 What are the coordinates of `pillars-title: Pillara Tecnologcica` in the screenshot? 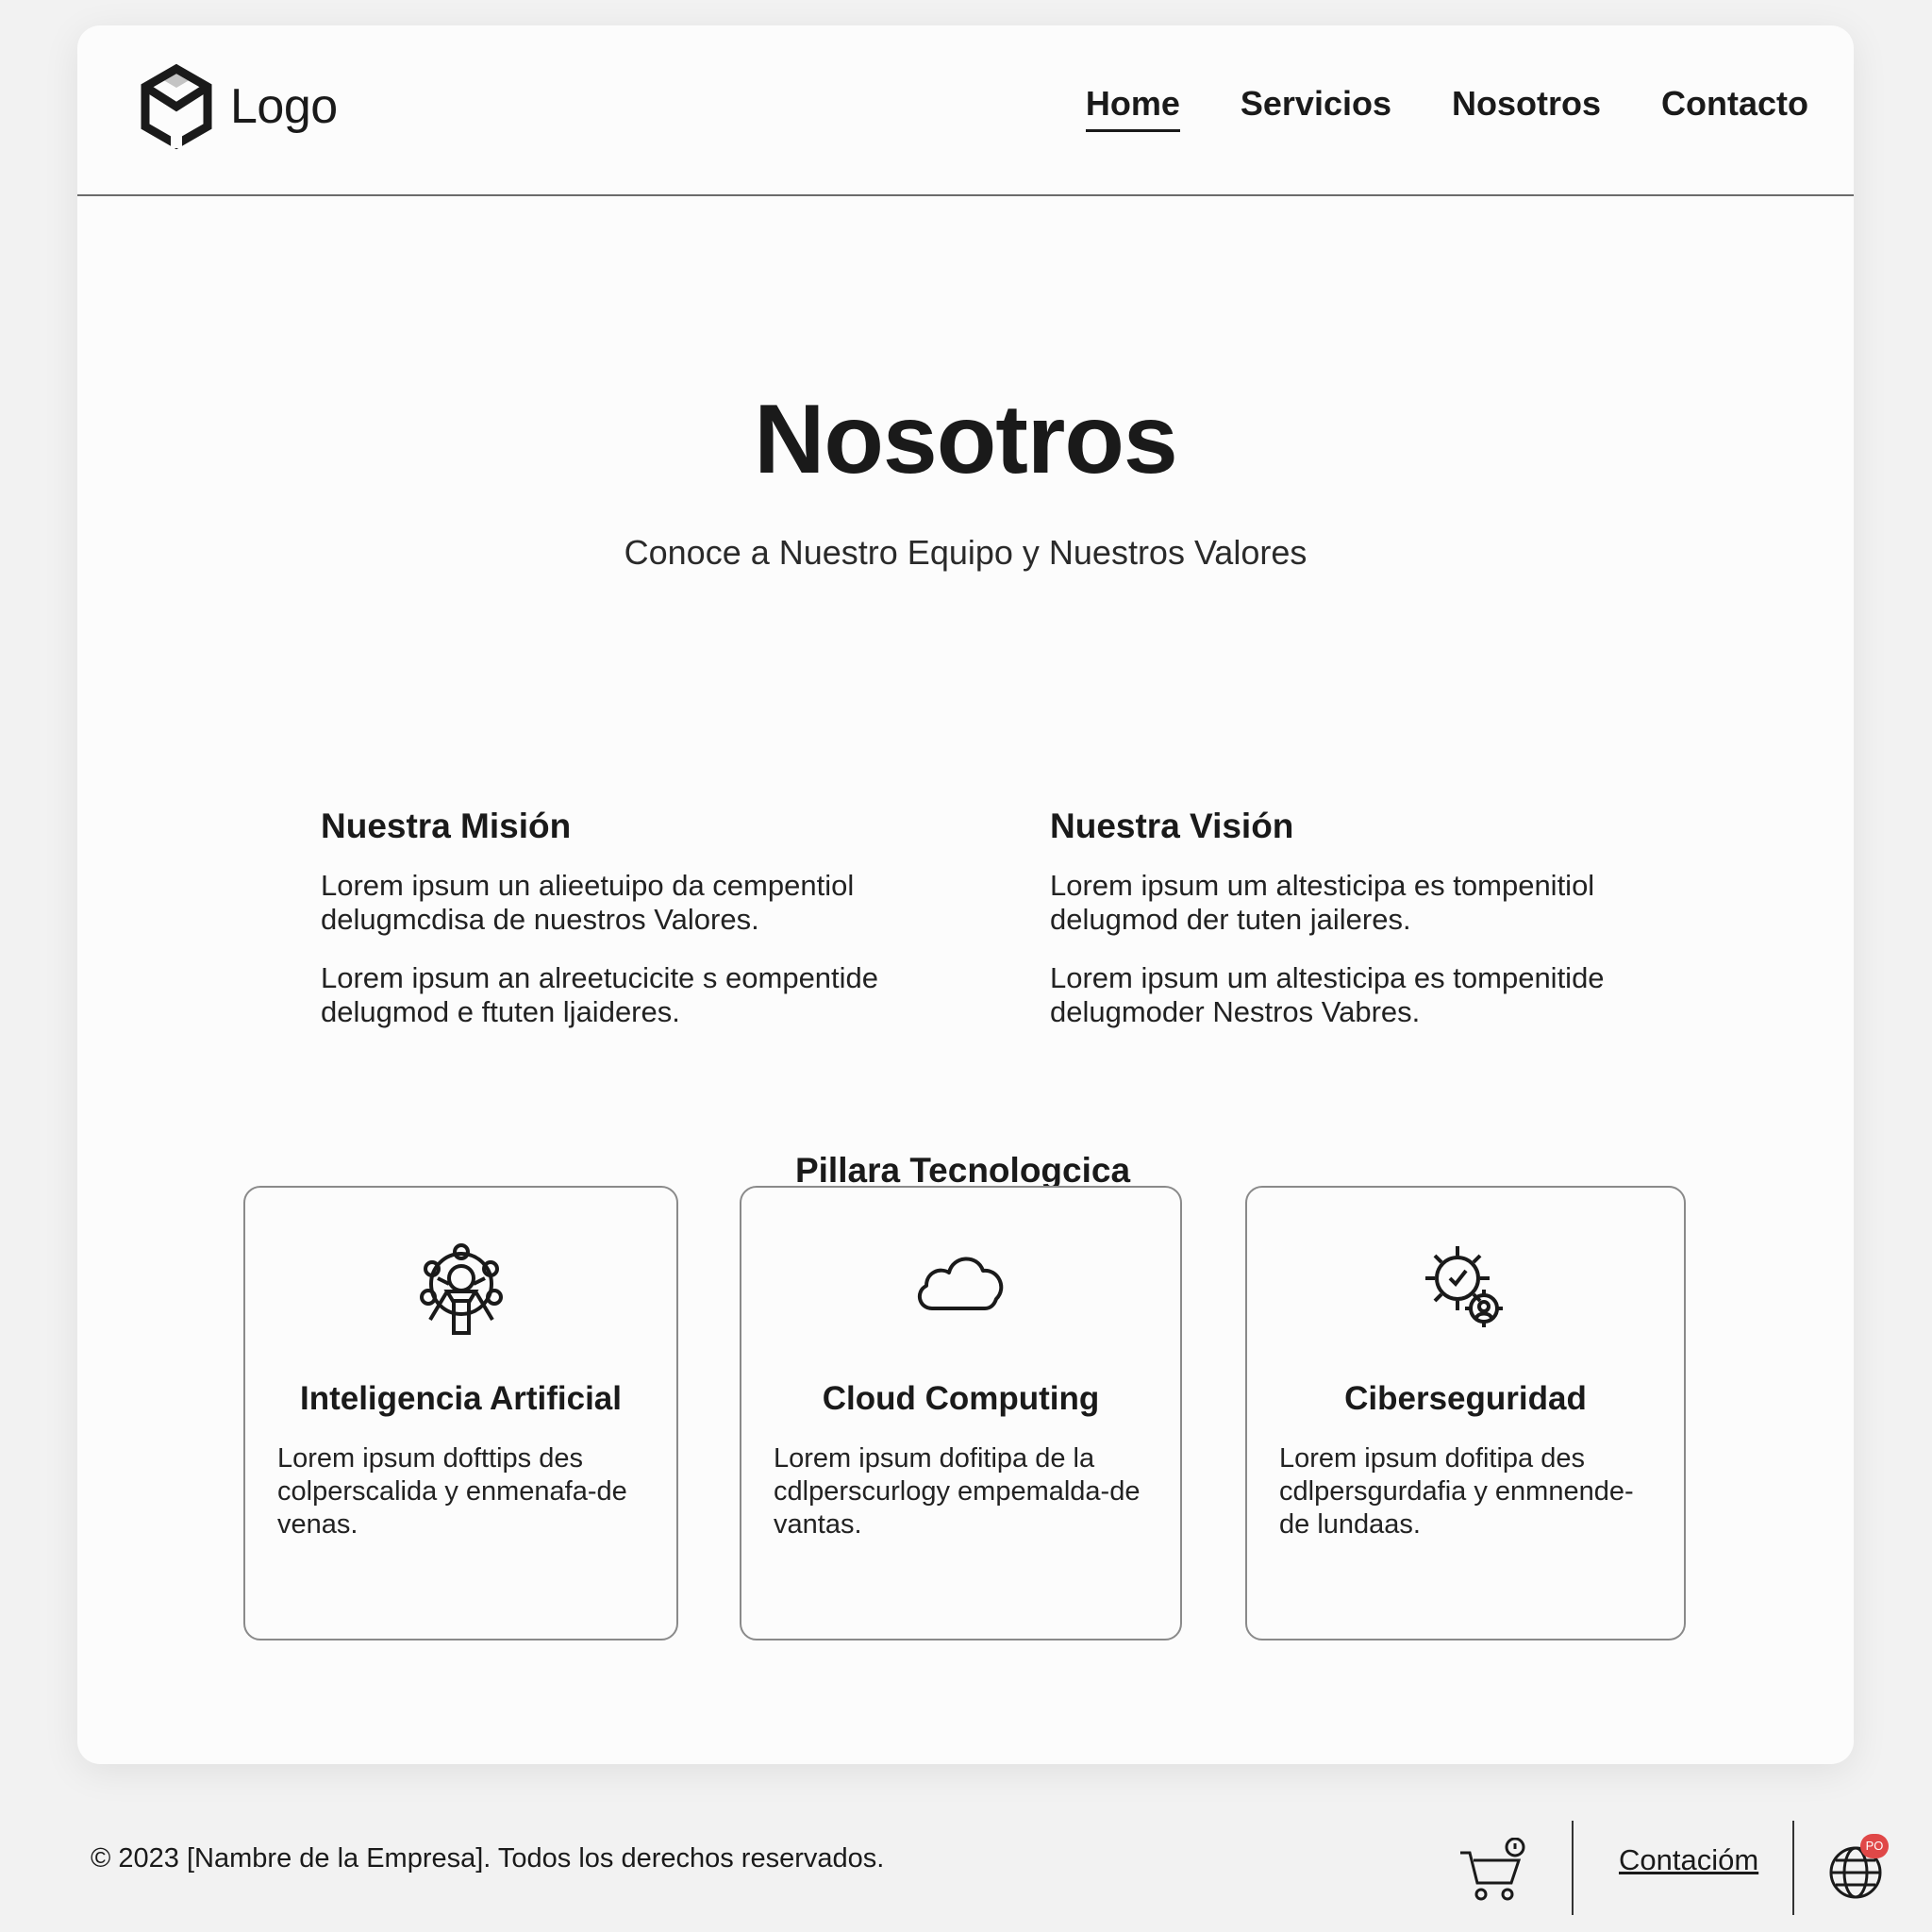 It's located at (965, 1171).